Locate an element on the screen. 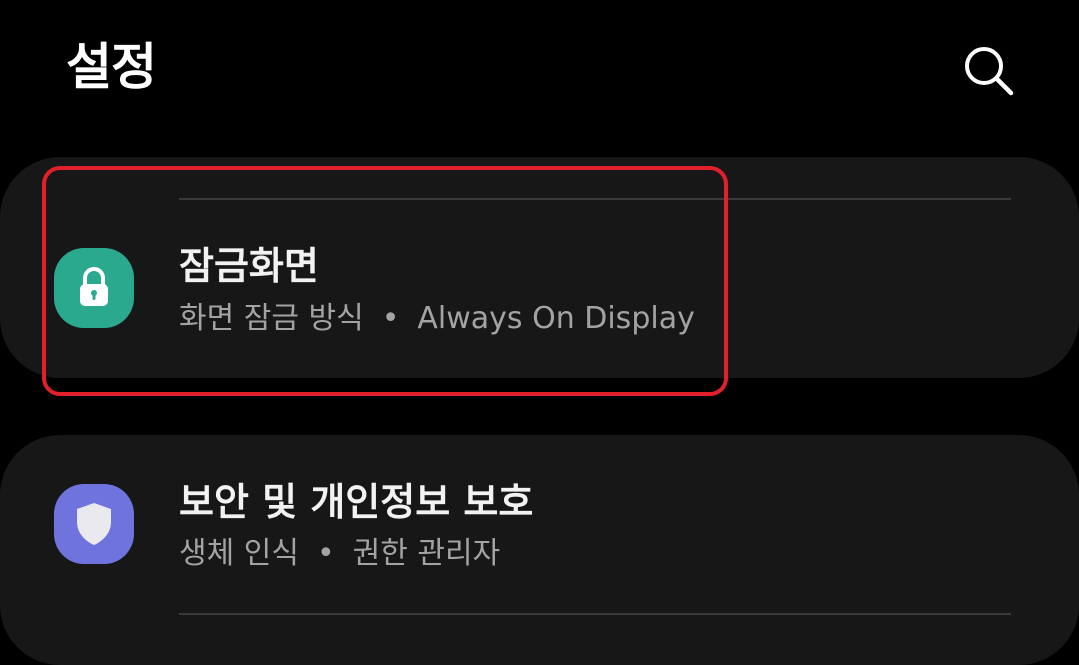 The width and height of the screenshot is (1079, 665). security-icon-container is located at coordinates (94, 524).